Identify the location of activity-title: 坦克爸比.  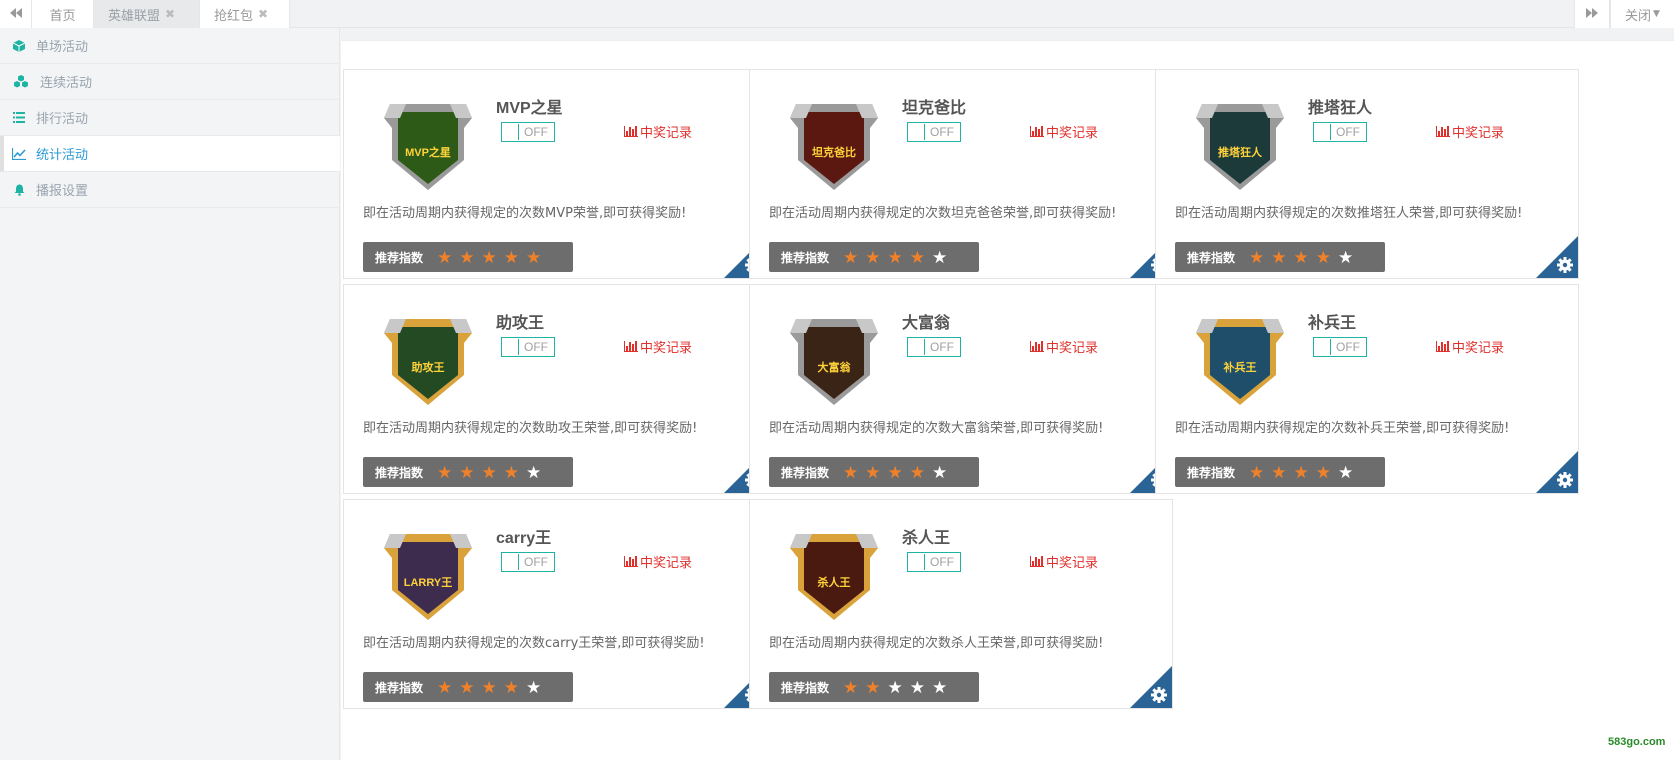
(934, 108).